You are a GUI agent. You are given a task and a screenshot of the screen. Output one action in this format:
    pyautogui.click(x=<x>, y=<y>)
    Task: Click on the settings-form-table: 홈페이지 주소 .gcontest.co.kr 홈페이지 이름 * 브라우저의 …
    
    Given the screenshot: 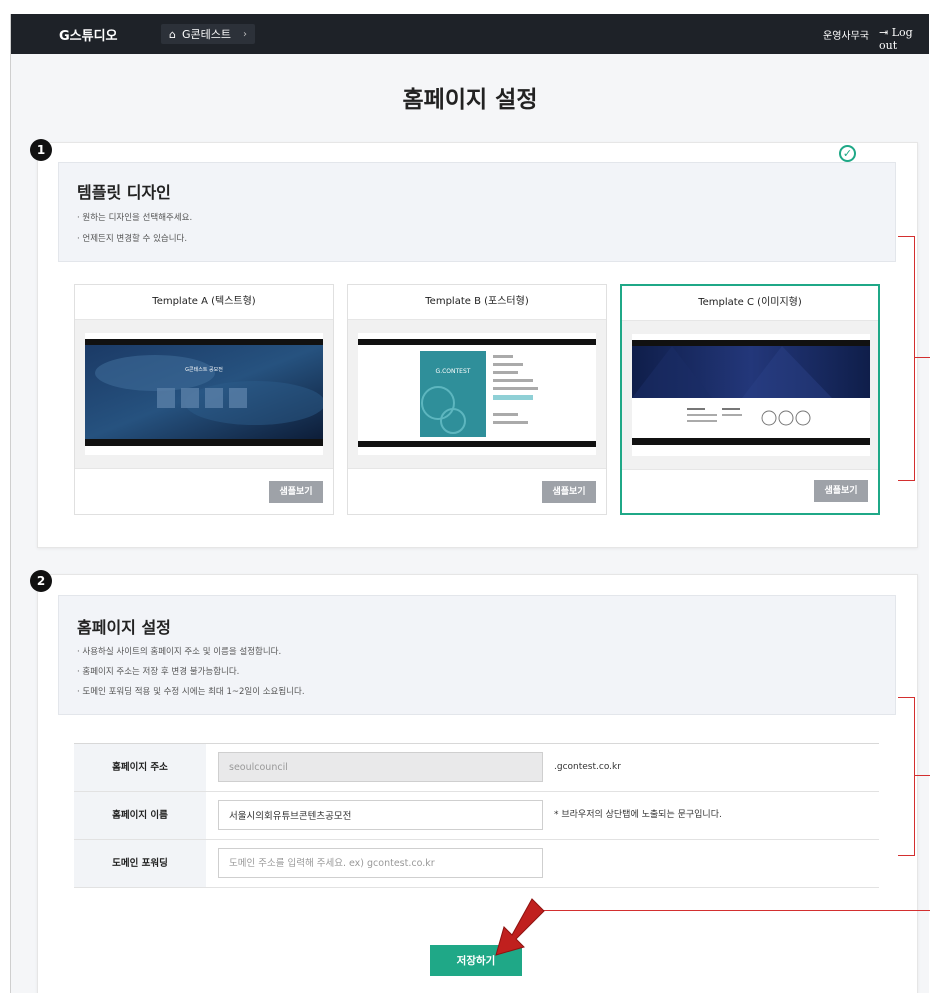 What is the action you would take?
    pyautogui.click(x=476, y=815)
    